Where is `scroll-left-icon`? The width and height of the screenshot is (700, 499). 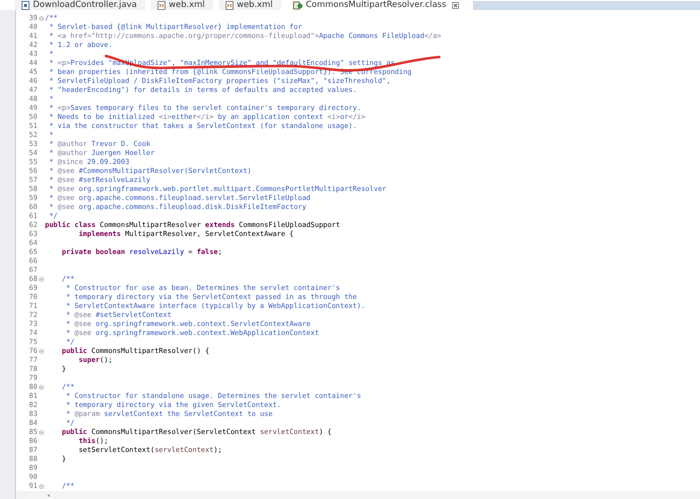 scroll-left-icon is located at coordinates (48, 495).